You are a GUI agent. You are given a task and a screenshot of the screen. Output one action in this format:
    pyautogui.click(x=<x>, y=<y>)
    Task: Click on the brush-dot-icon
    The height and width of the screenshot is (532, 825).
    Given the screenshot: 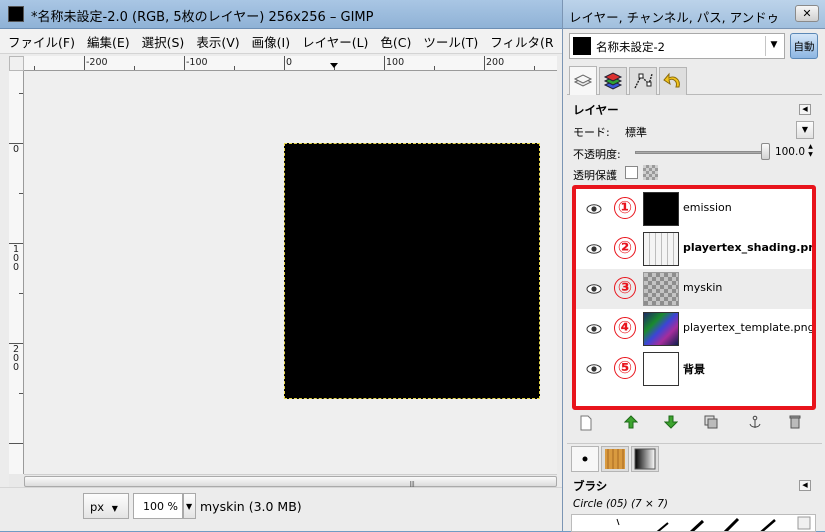 What is the action you would take?
    pyautogui.click(x=585, y=459)
    